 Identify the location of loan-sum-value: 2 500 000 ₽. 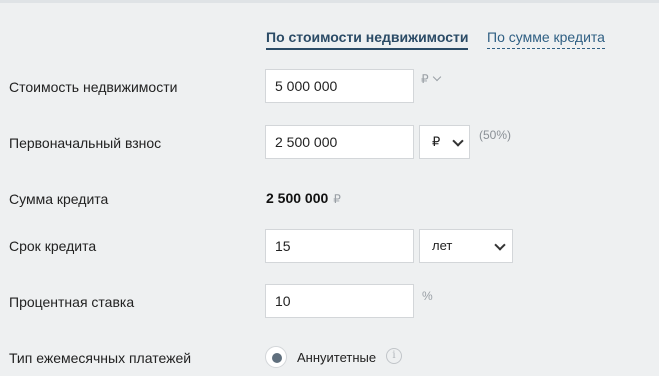
(303, 198).